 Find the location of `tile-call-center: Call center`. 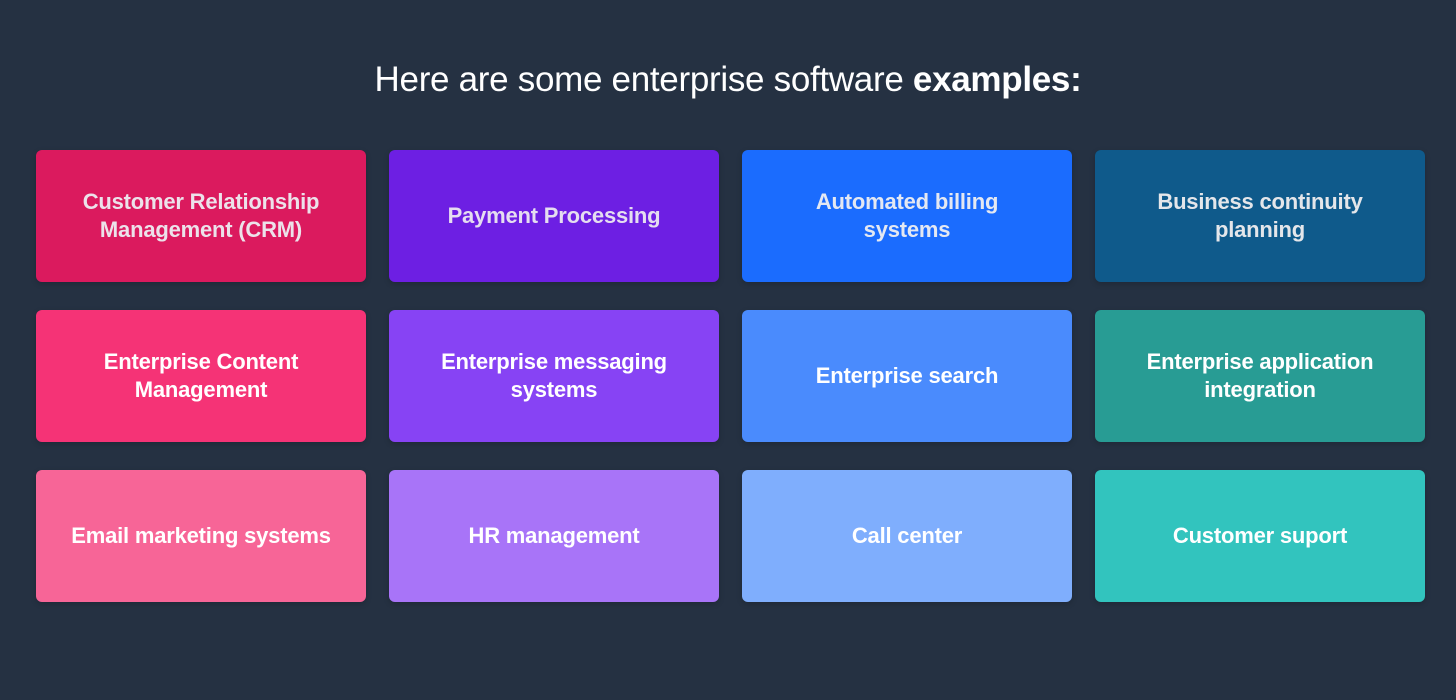

tile-call-center: Call center is located at coordinates (907, 536).